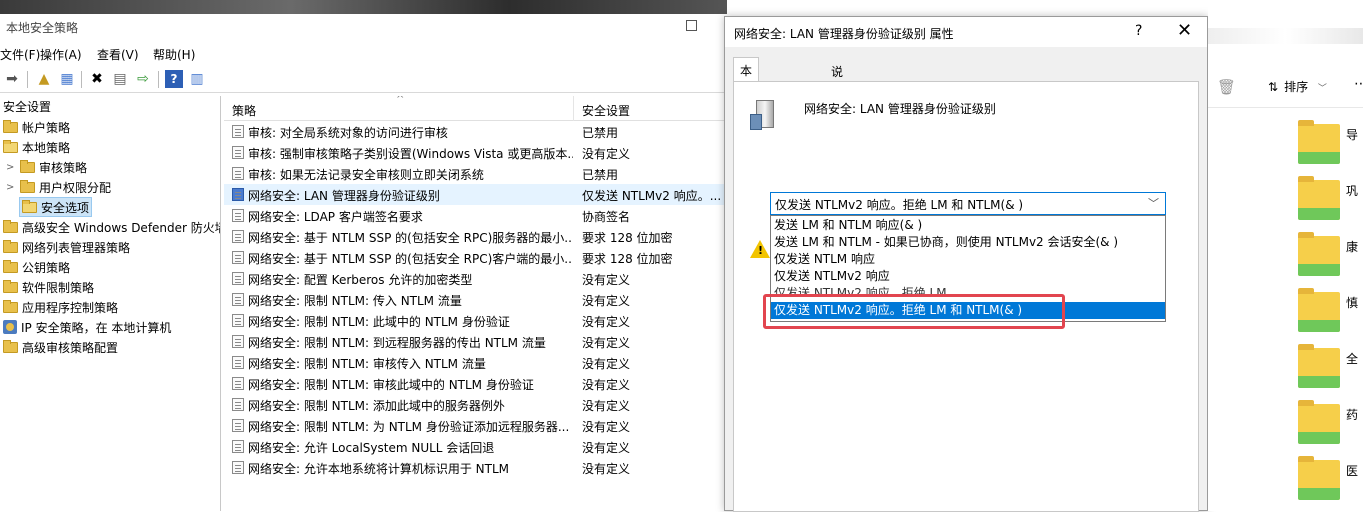  I want to click on tree-item-user-rights: > 用户权限分配, so click(58, 187).